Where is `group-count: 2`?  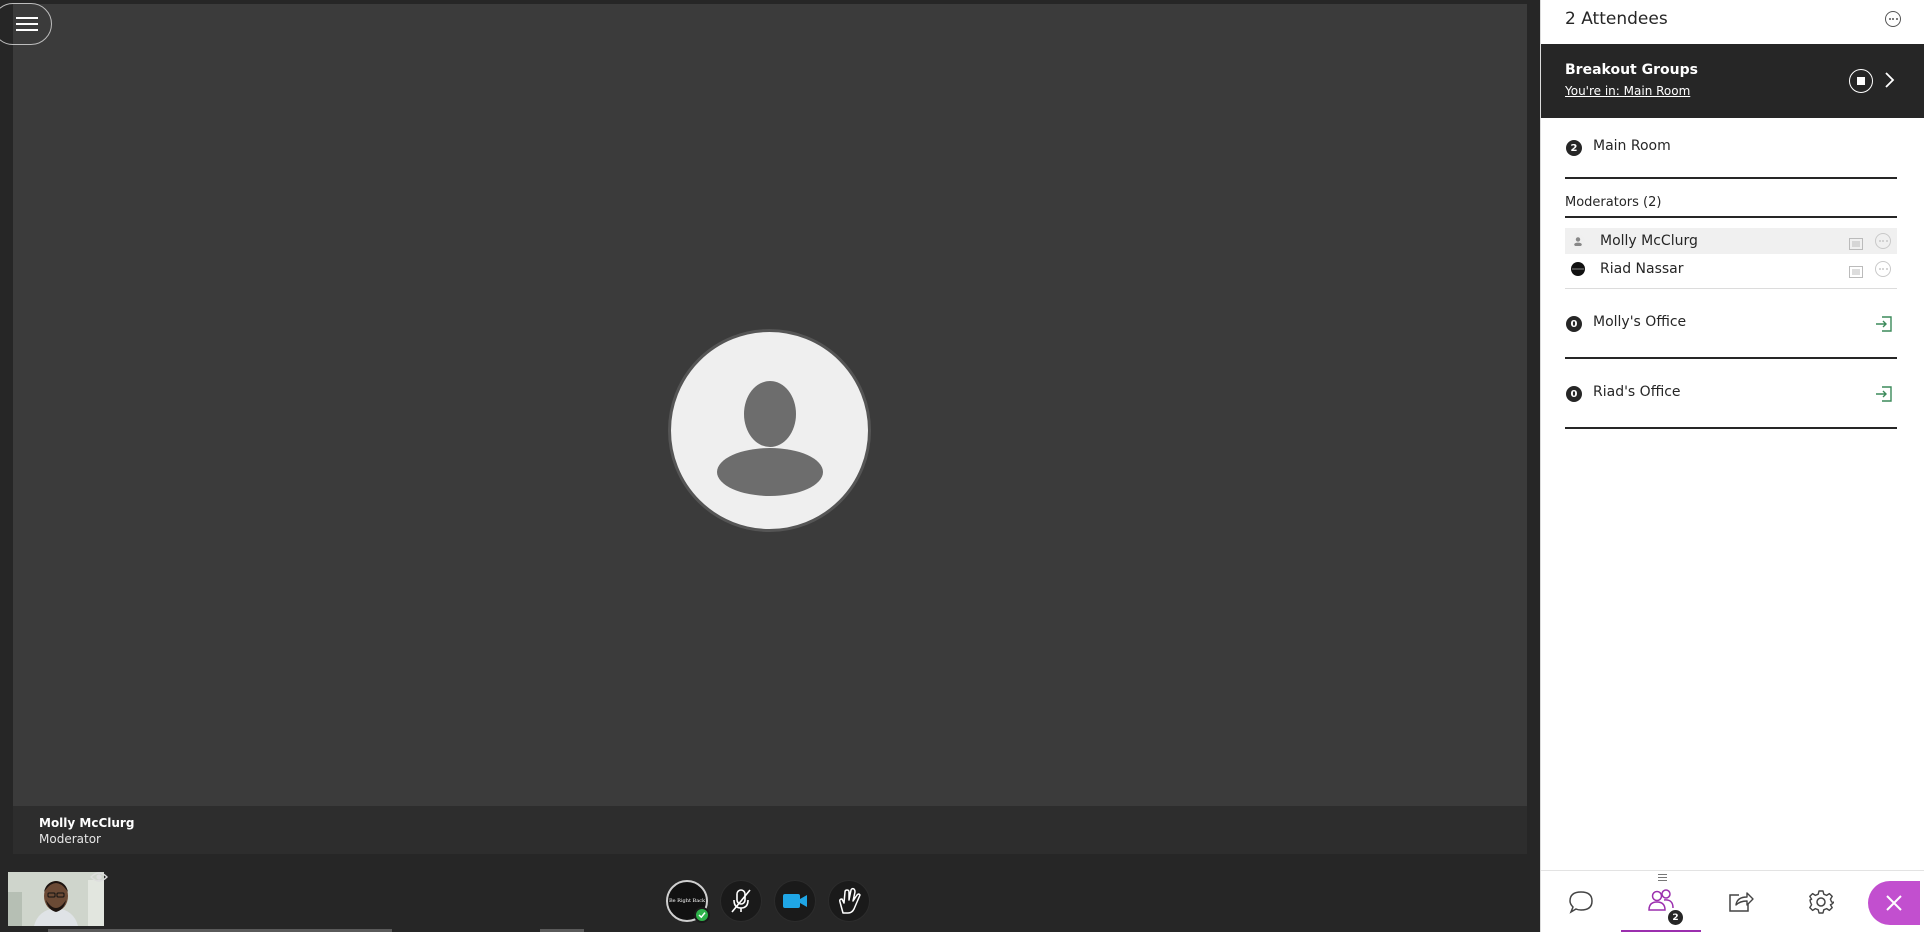 group-count: 2 is located at coordinates (1574, 148).